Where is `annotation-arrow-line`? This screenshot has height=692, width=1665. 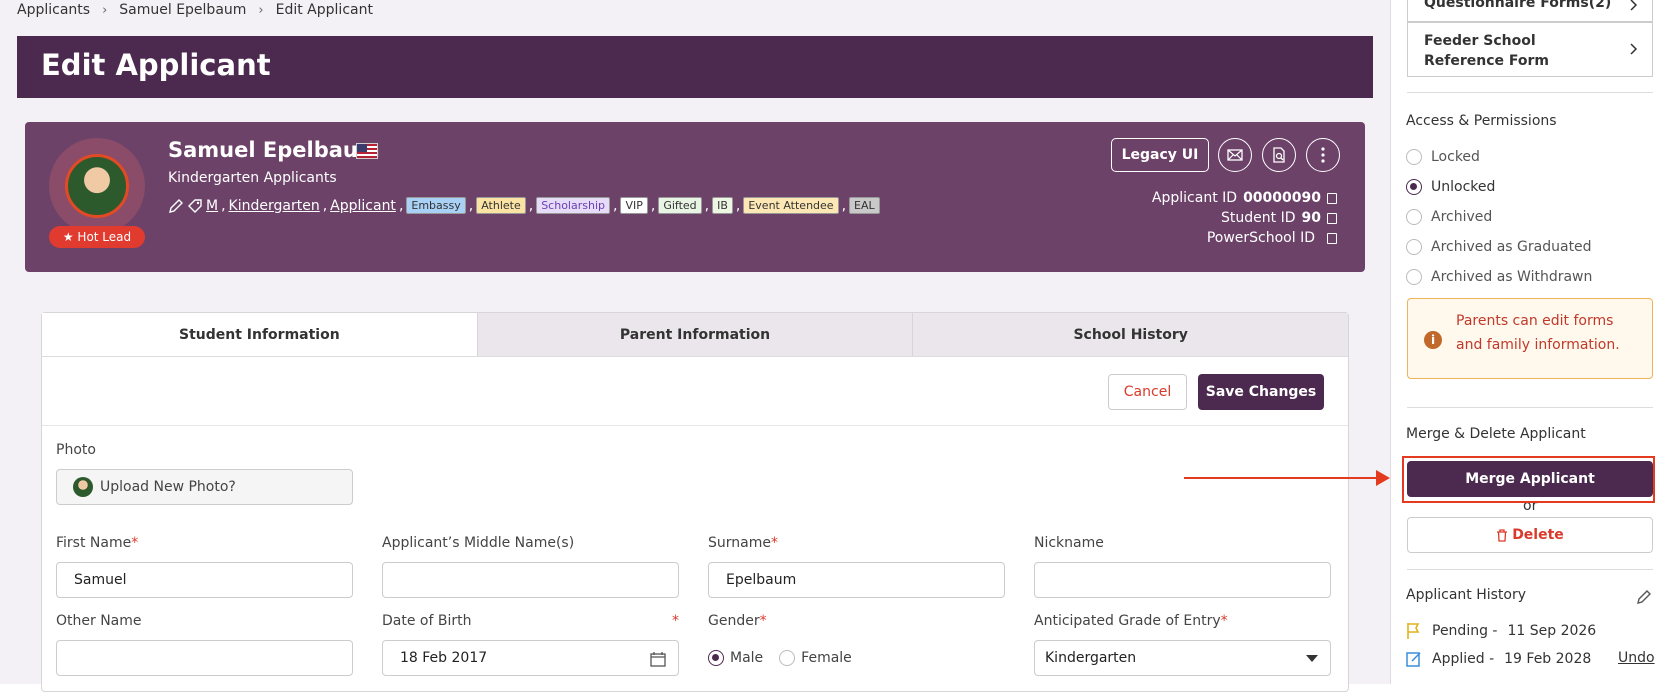 annotation-arrow-line is located at coordinates (1281, 478).